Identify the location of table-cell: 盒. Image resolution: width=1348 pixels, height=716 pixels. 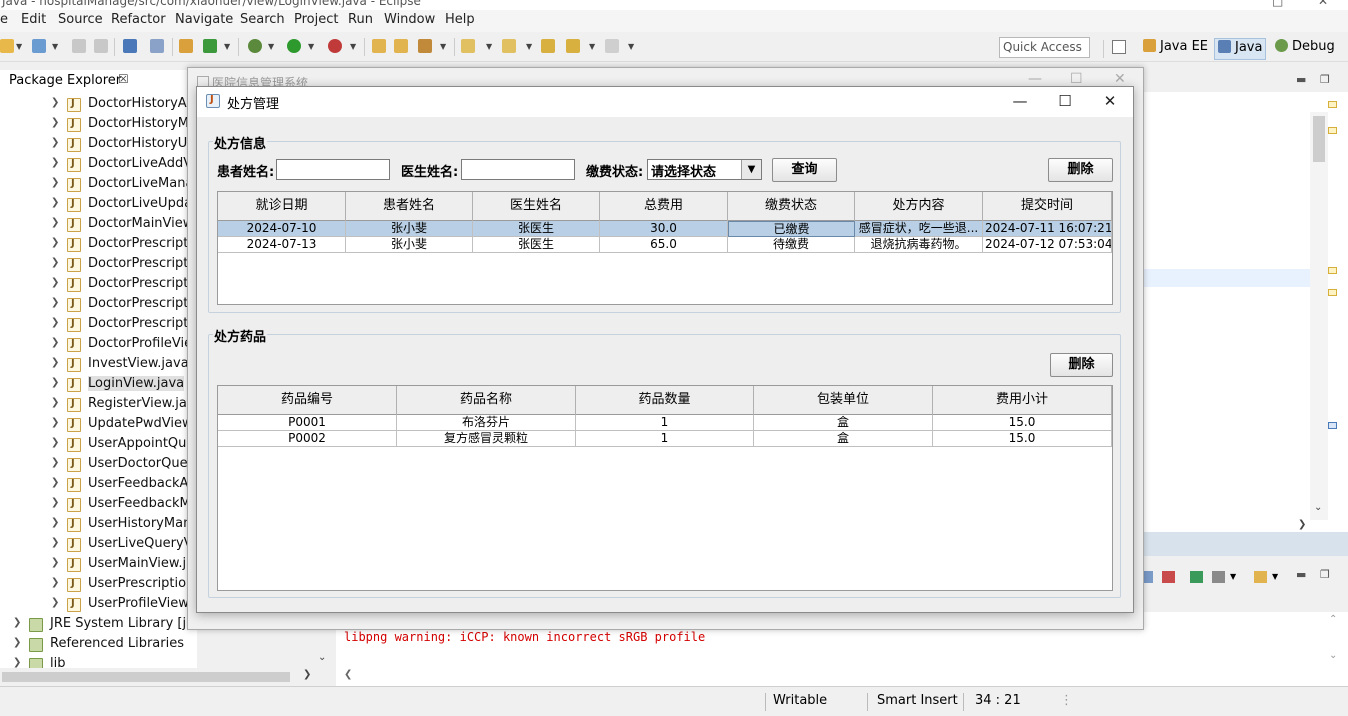
(843, 439).